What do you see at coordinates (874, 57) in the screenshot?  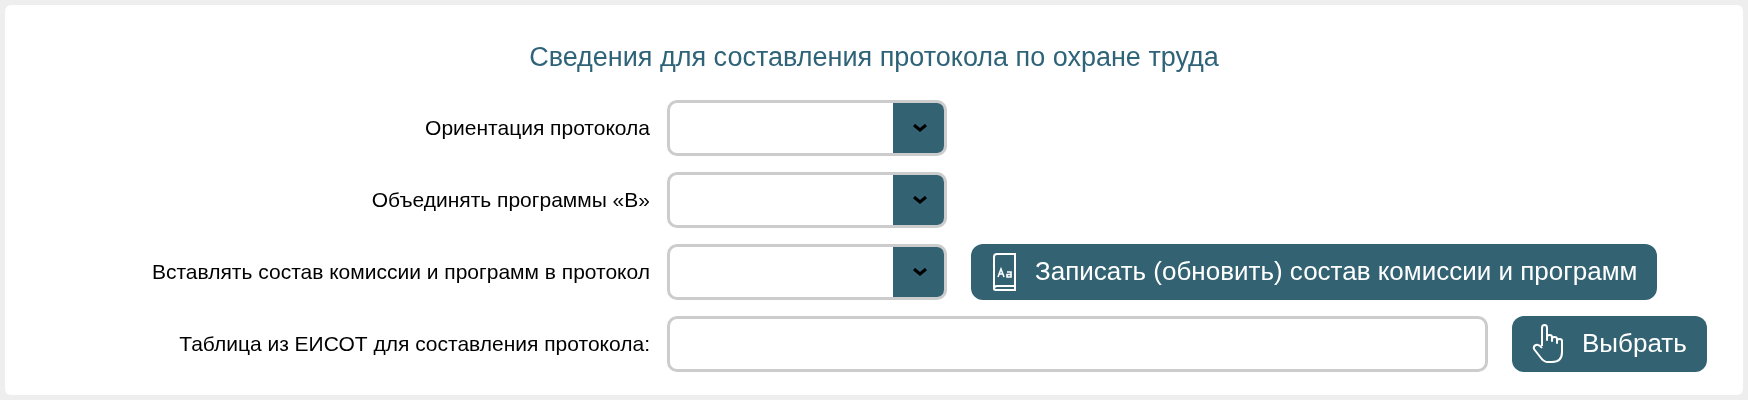 I see `form-title: Сведения для составления протокола по охране труда` at bounding box center [874, 57].